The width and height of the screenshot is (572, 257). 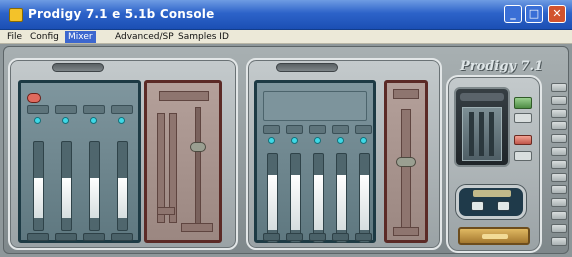 I want to click on master-out-label, so click(x=184, y=96).